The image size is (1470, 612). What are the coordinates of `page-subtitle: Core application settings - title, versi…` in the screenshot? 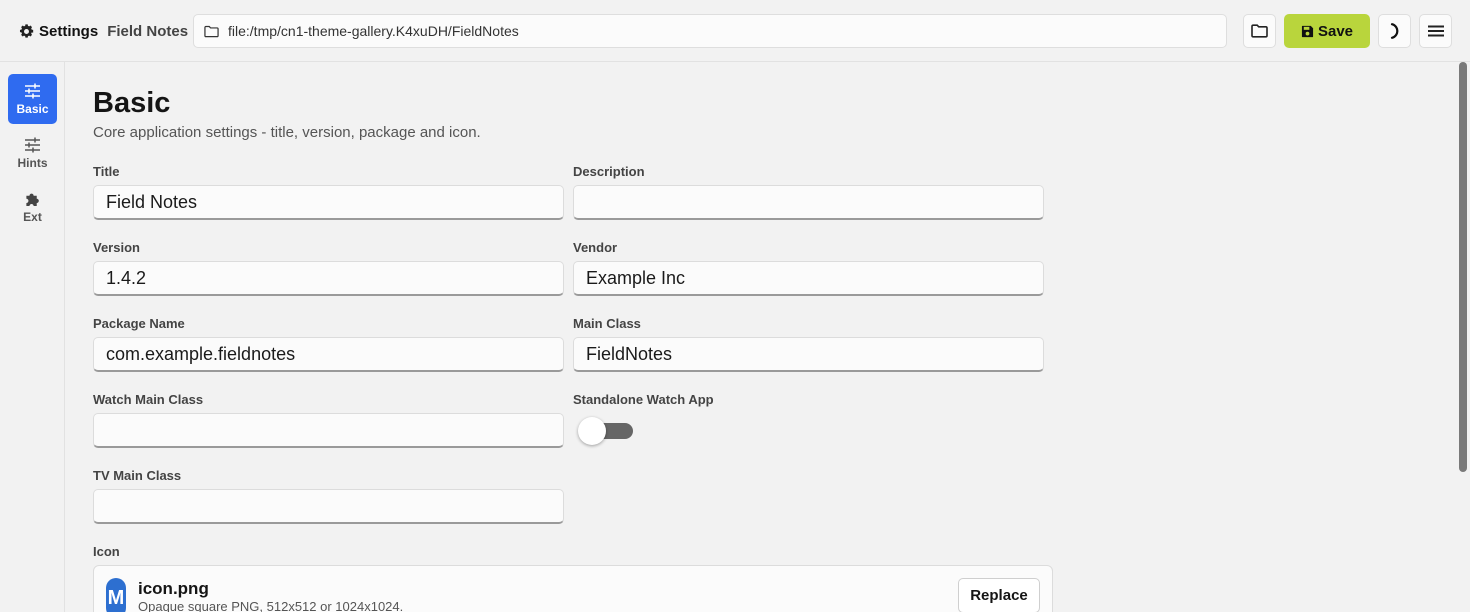 It's located at (287, 132).